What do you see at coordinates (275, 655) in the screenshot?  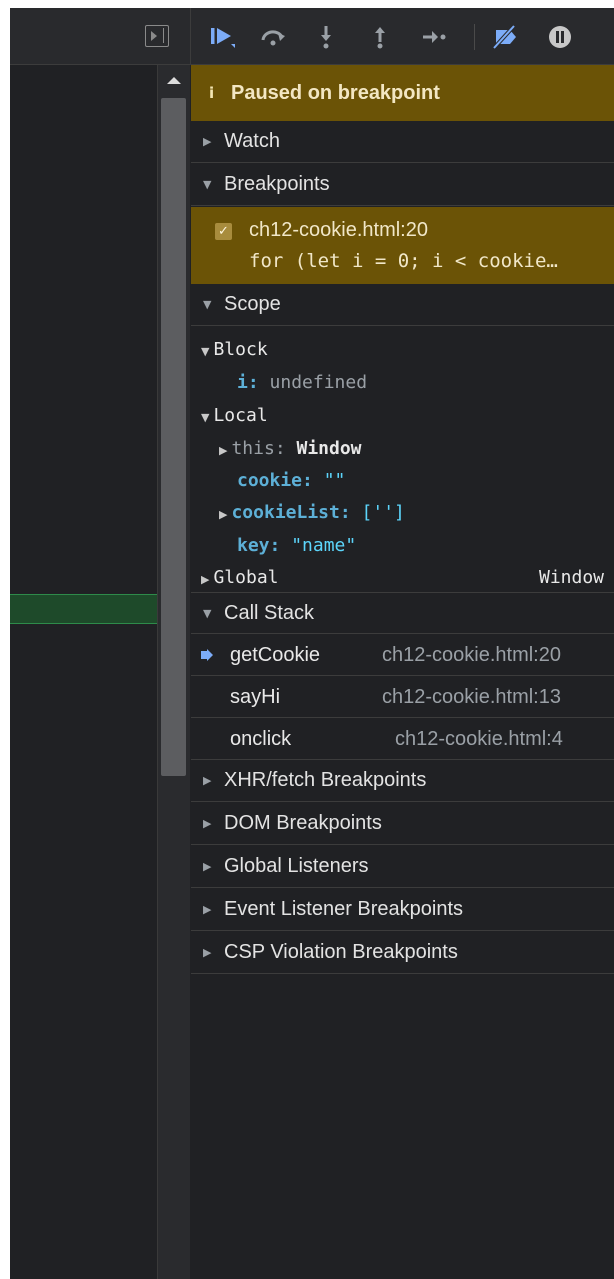 I see `call-frame-function: getCookie` at bounding box center [275, 655].